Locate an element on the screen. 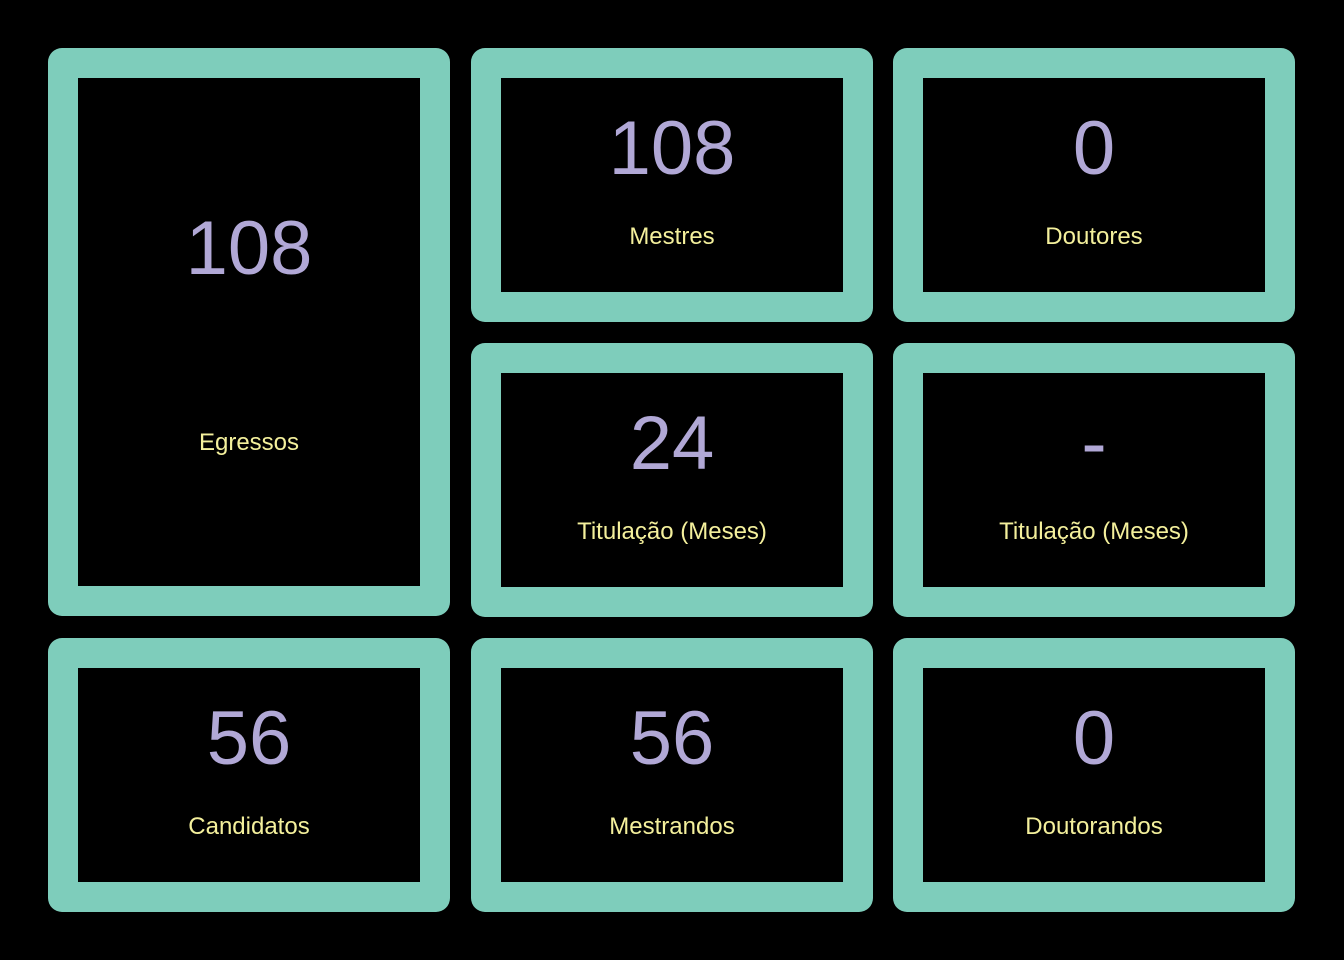 This screenshot has width=1344, height=960. doutores-value: 0 is located at coordinates (1094, 148).